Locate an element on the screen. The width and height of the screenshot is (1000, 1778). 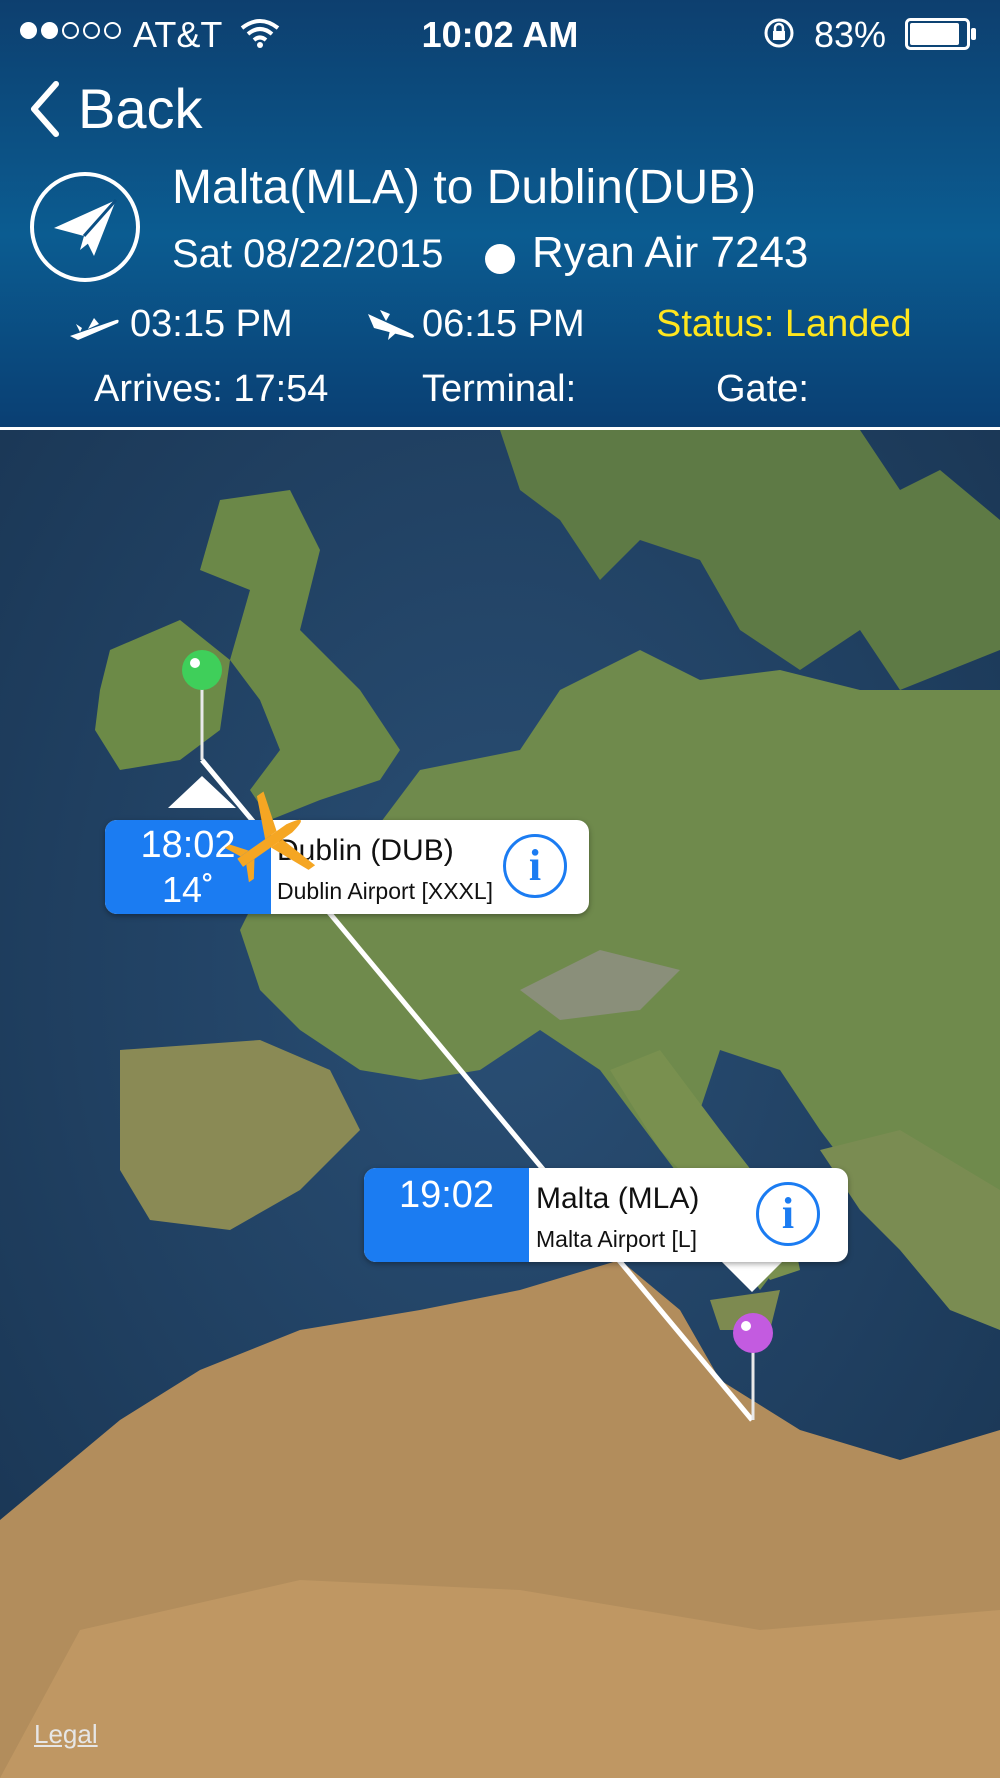
origin-callout: 19:02 Malta (MLA) Malta Airport [L] i is located at coordinates (606, 1215).